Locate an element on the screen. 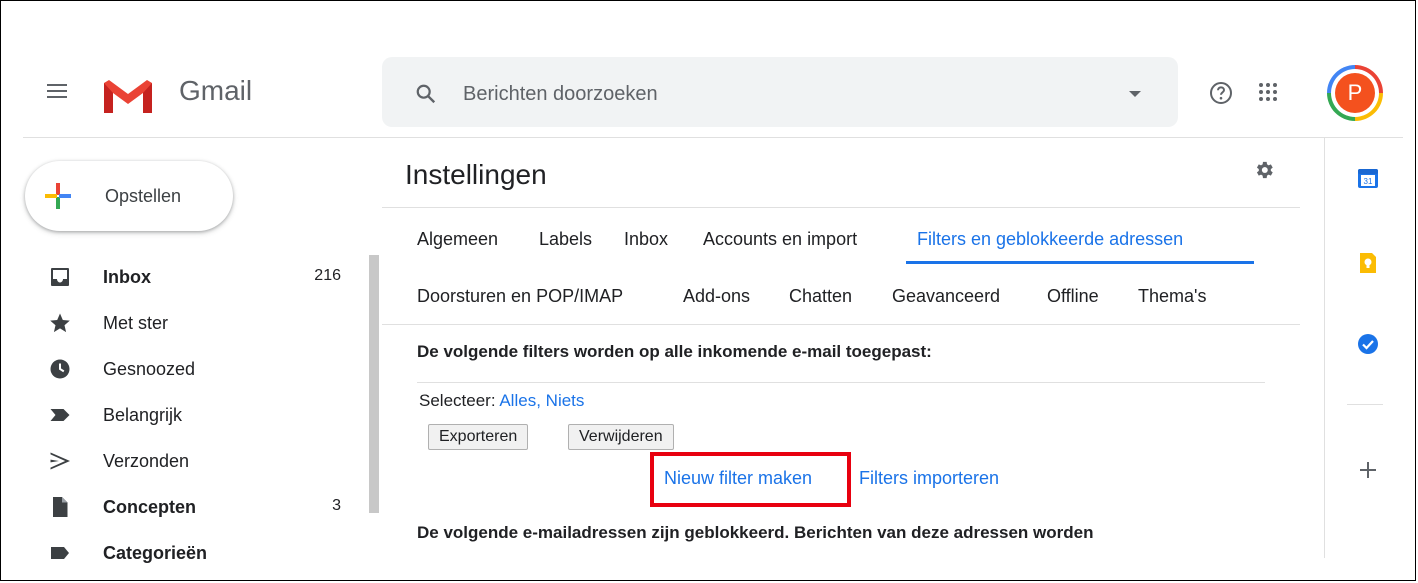 This screenshot has height=583, width=1418. avatar-letter: P is located at coordinates (1355, 93).